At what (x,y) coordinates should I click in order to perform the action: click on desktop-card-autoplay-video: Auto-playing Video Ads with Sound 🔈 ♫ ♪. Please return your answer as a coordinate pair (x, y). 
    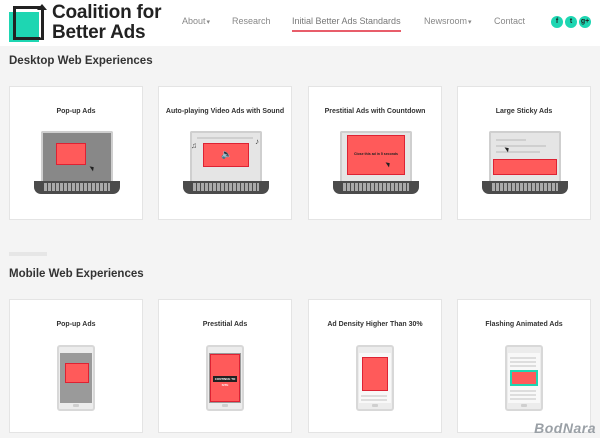
    Looking at the image, I should click on (225, 153).